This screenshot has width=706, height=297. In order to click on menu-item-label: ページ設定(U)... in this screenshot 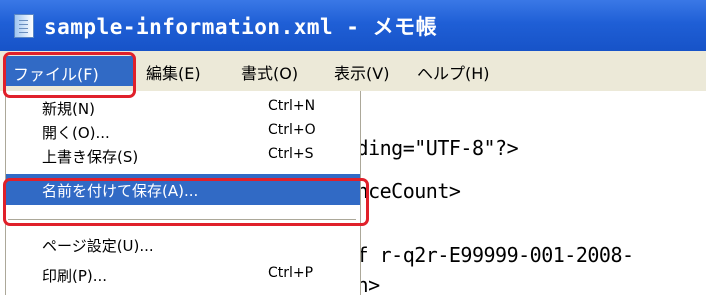, I will do `click(98, 246)`.